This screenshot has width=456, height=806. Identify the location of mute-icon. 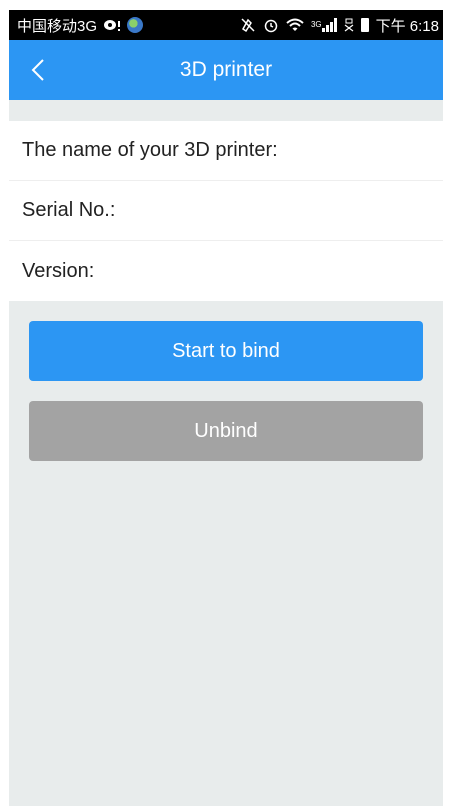
(248, 25).